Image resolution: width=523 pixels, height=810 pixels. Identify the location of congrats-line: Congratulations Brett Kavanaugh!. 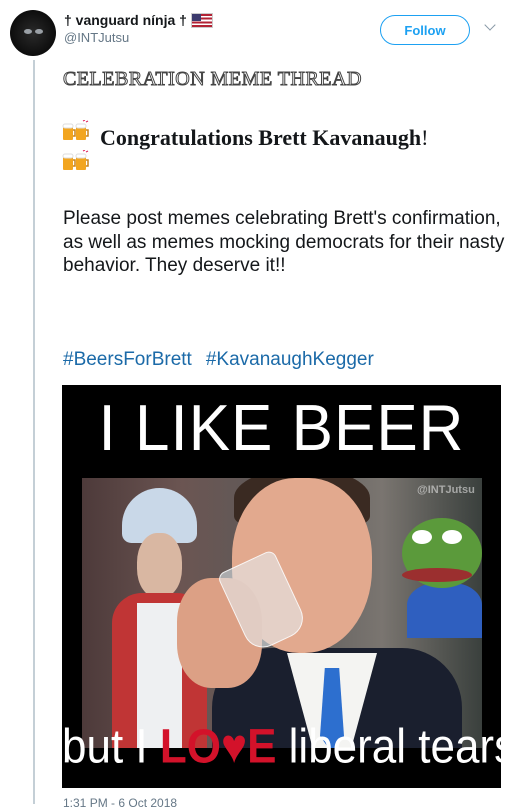
(264, 138).